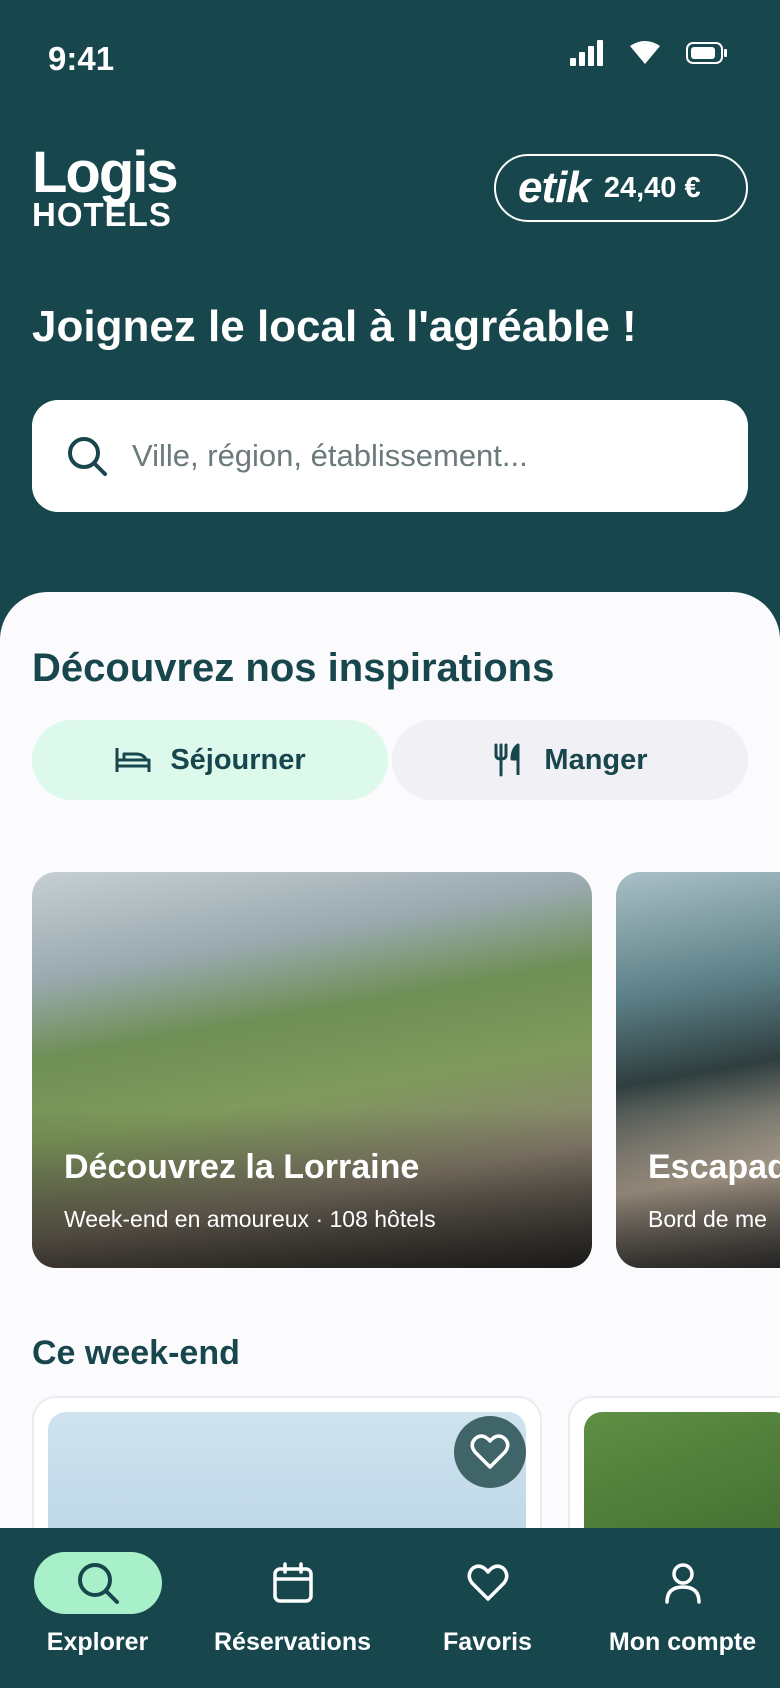  Describe the element at coordinates (292, 1642) in the screenshot. I see `tab-label: Réservations` at that location.